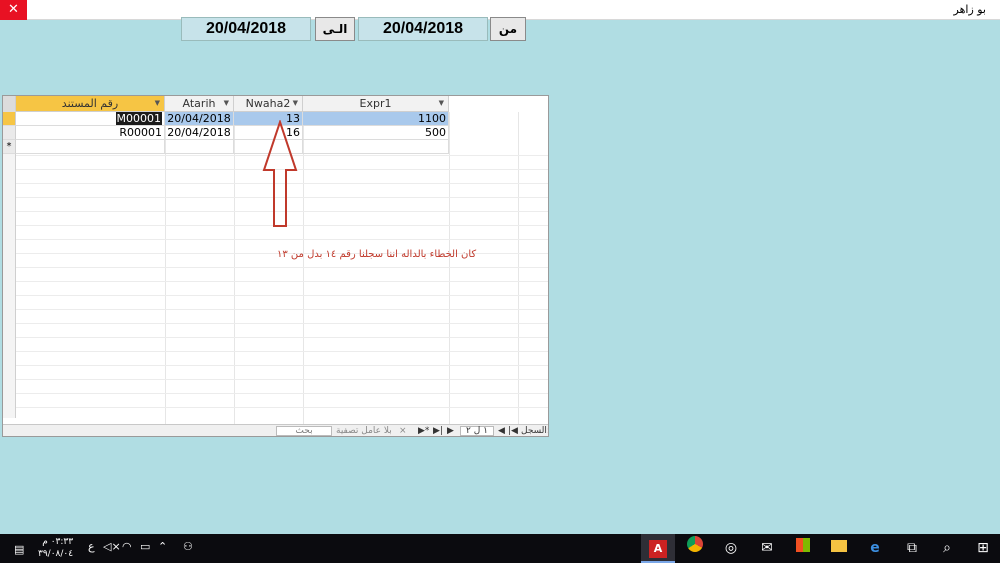 Image resolution: width=1000 pixels, height=563 pixels. What do you see at coordinates (508, 29) in the screenshot?
I see `from-label: من` at bounding box center [508, 29].